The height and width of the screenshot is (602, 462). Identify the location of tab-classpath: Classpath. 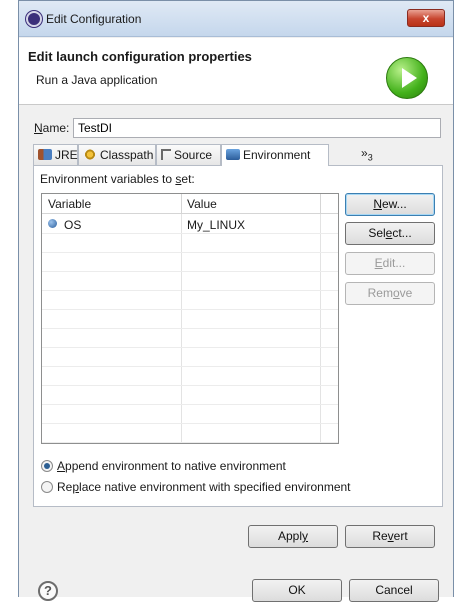
(117, 154).